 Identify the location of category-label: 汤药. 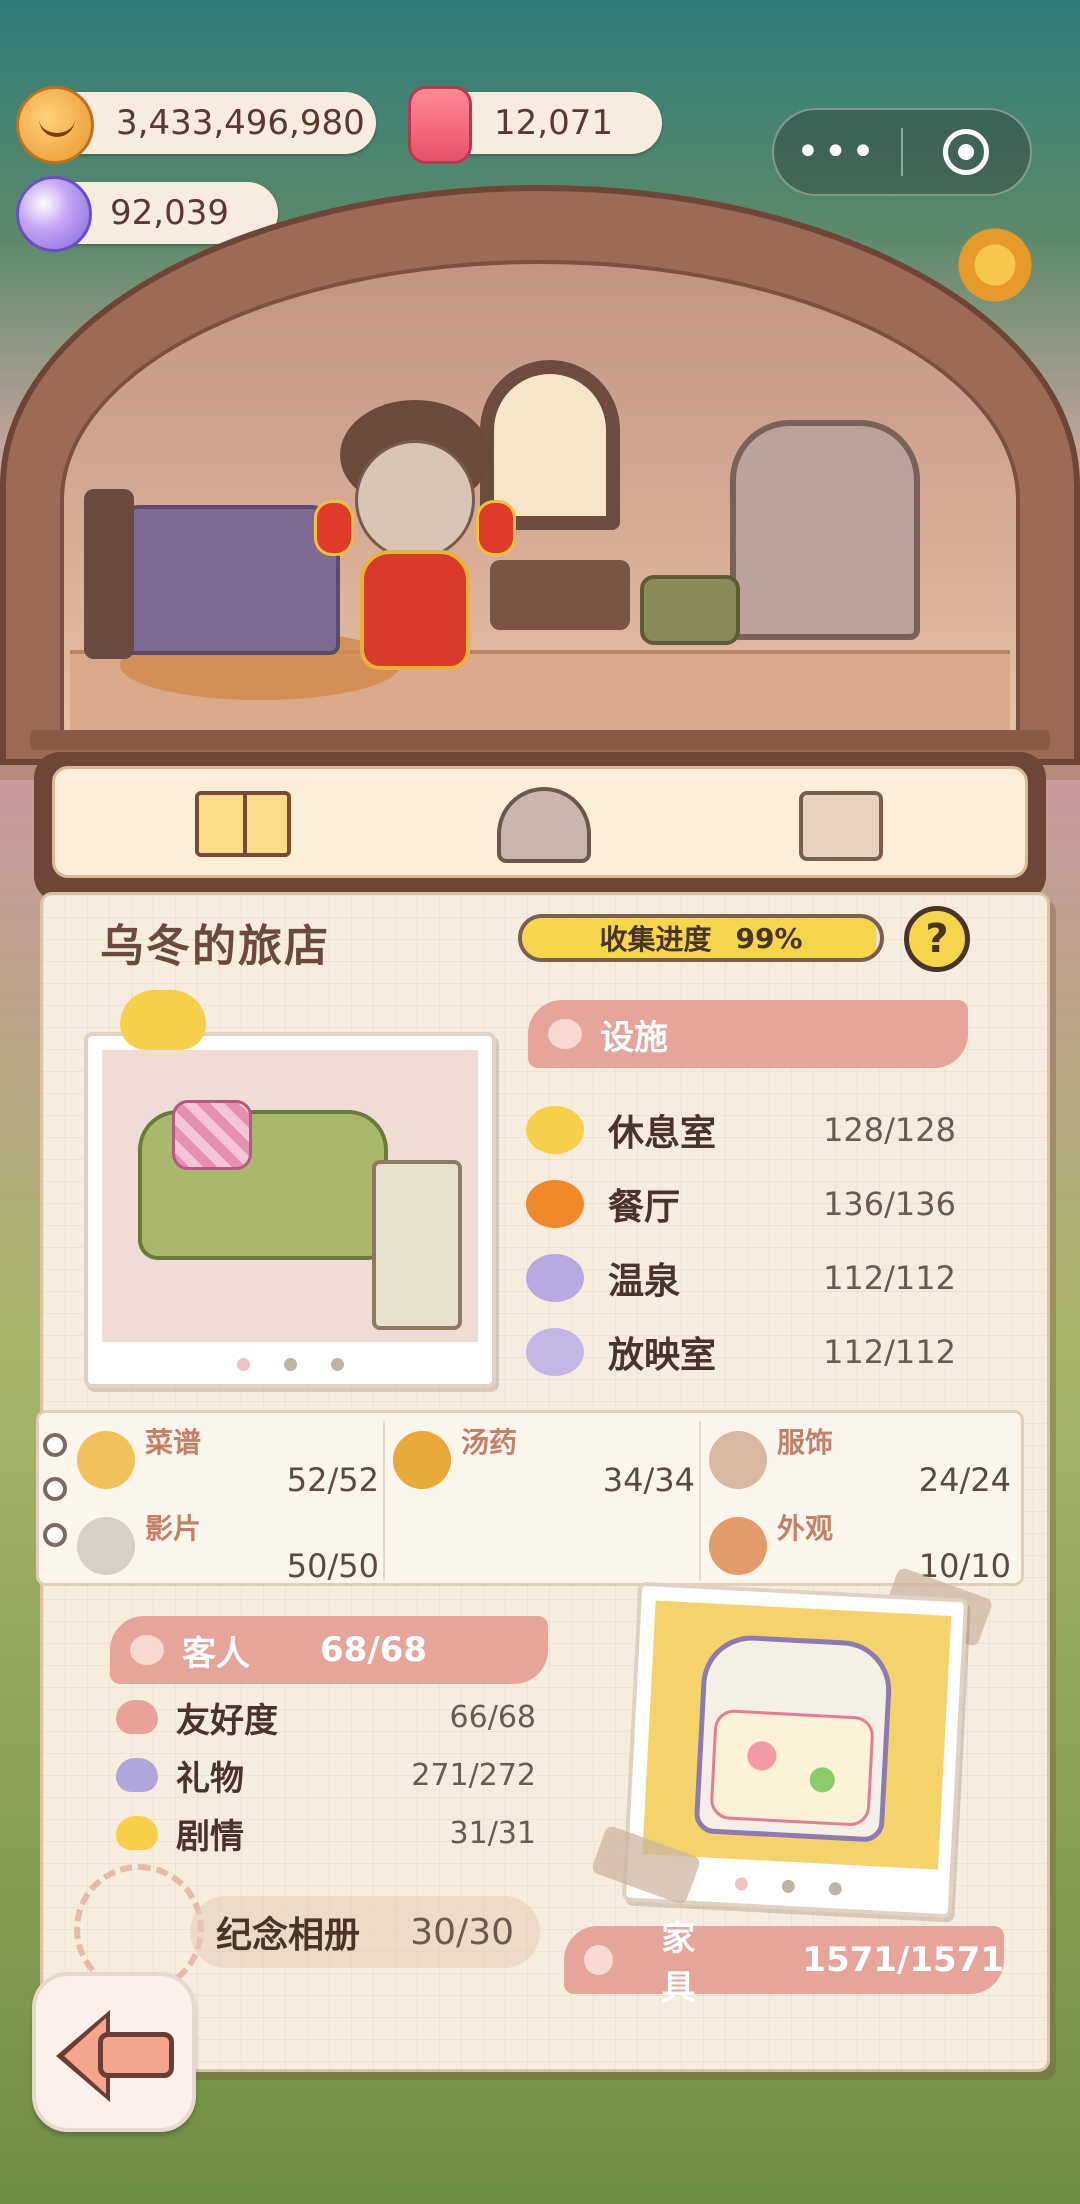
(489, 1442).